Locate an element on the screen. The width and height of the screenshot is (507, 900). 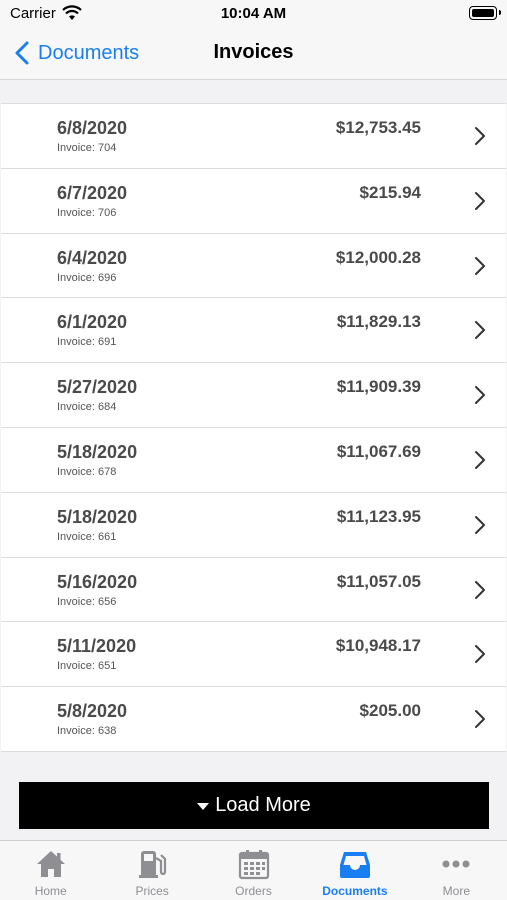
tab-label: More is located at coordinates (456, 891).